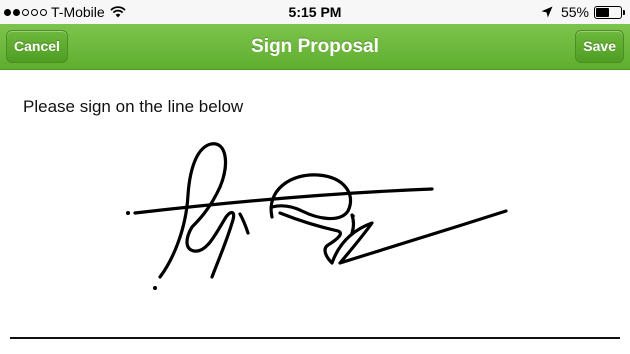  Describe the element at coordinates (547, 12) in the screenshot. I see `location-arrow-icon` at that location.